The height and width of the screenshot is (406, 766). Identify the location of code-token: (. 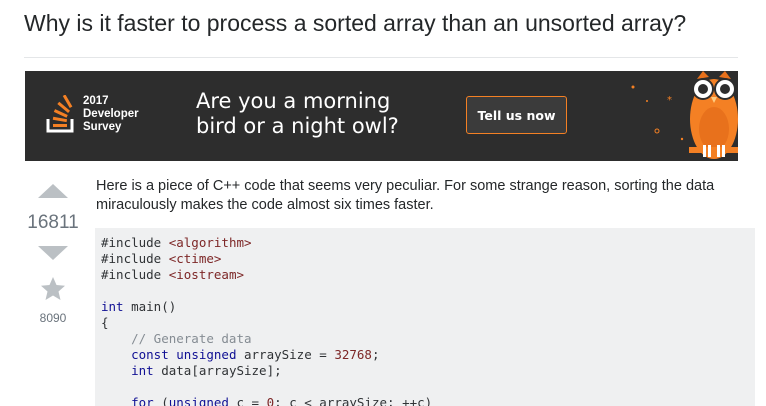
(161, 400).